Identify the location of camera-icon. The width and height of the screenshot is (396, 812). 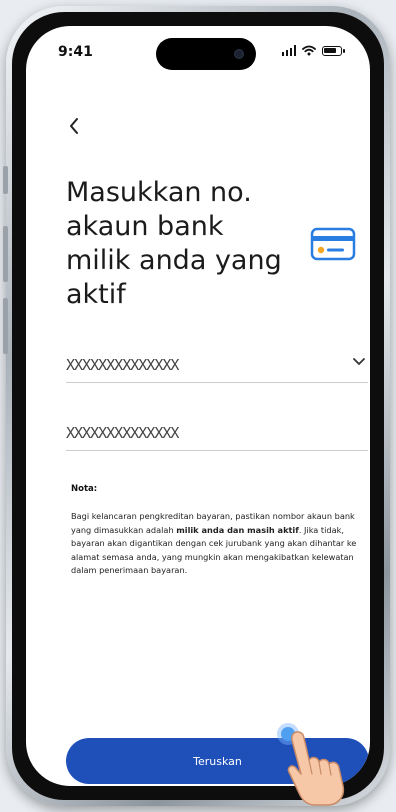
(239, 54).